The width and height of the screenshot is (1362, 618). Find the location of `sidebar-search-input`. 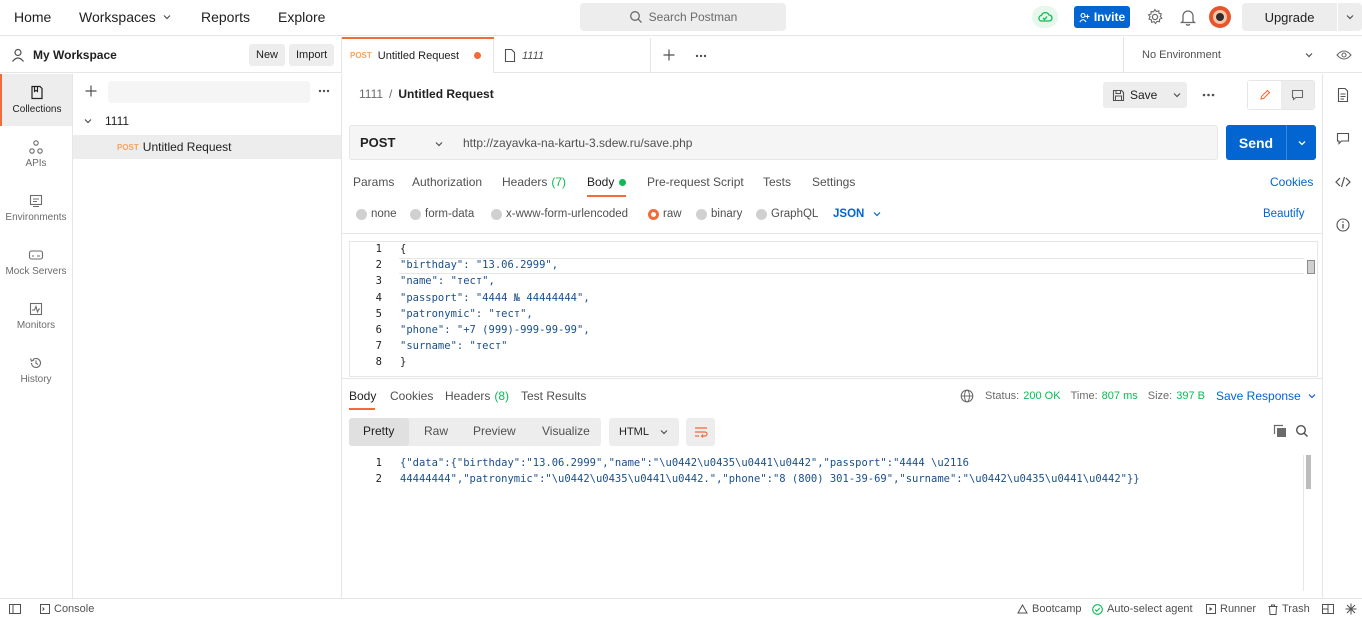

sidebar-search-input is located at coordinates (209, 92).